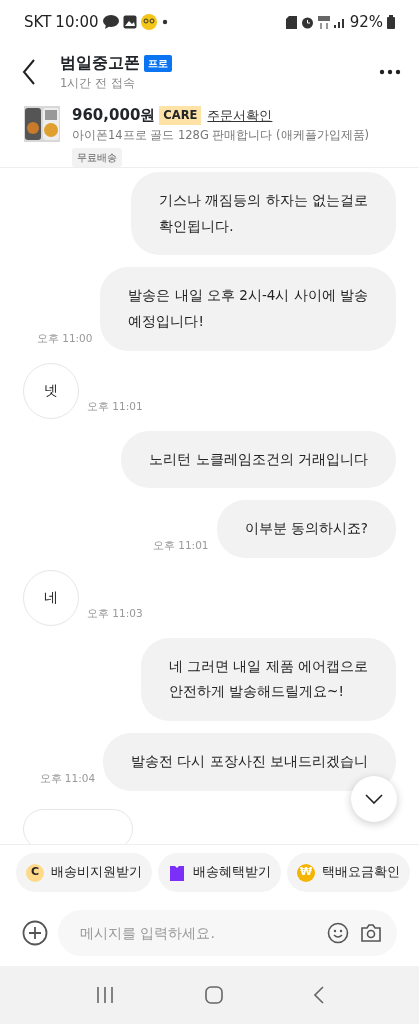  Describe the element at coordinates (221, 135) in the screenshot. I see `product-title: 아이폰14프로 골드 128G 판매합니다 (애케플가입제품)` at that location.